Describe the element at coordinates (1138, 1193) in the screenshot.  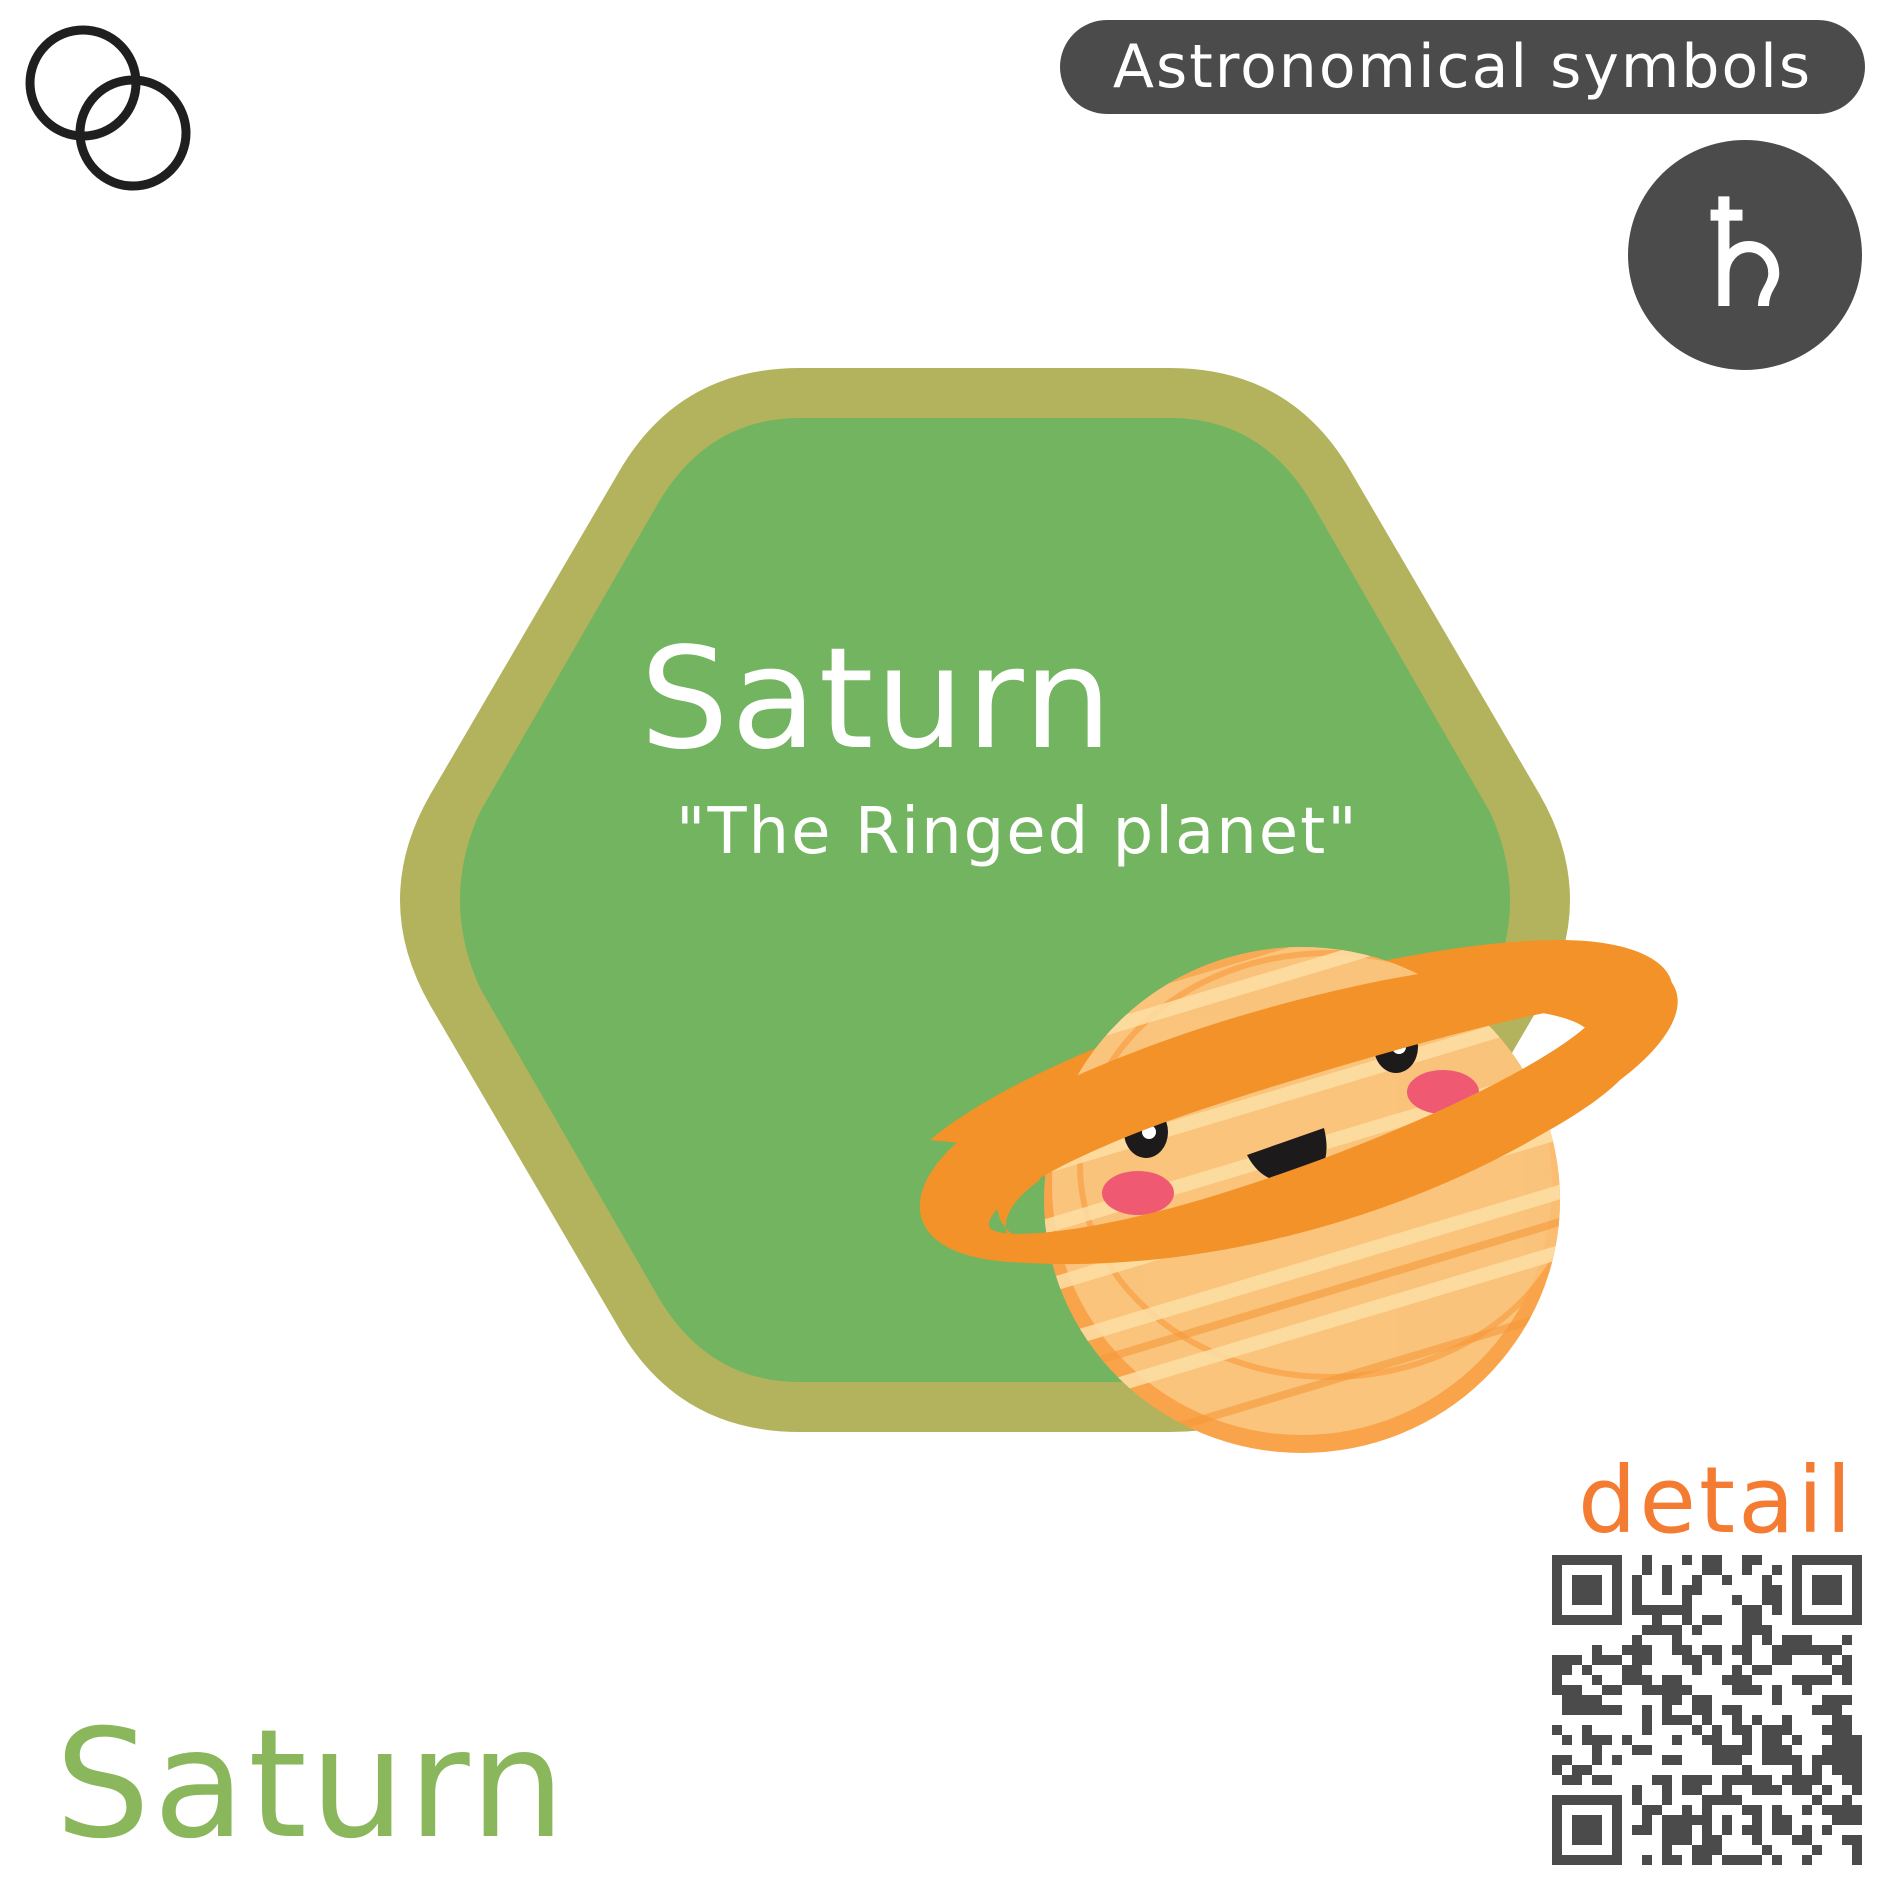
I see `left-cheek` at that location.